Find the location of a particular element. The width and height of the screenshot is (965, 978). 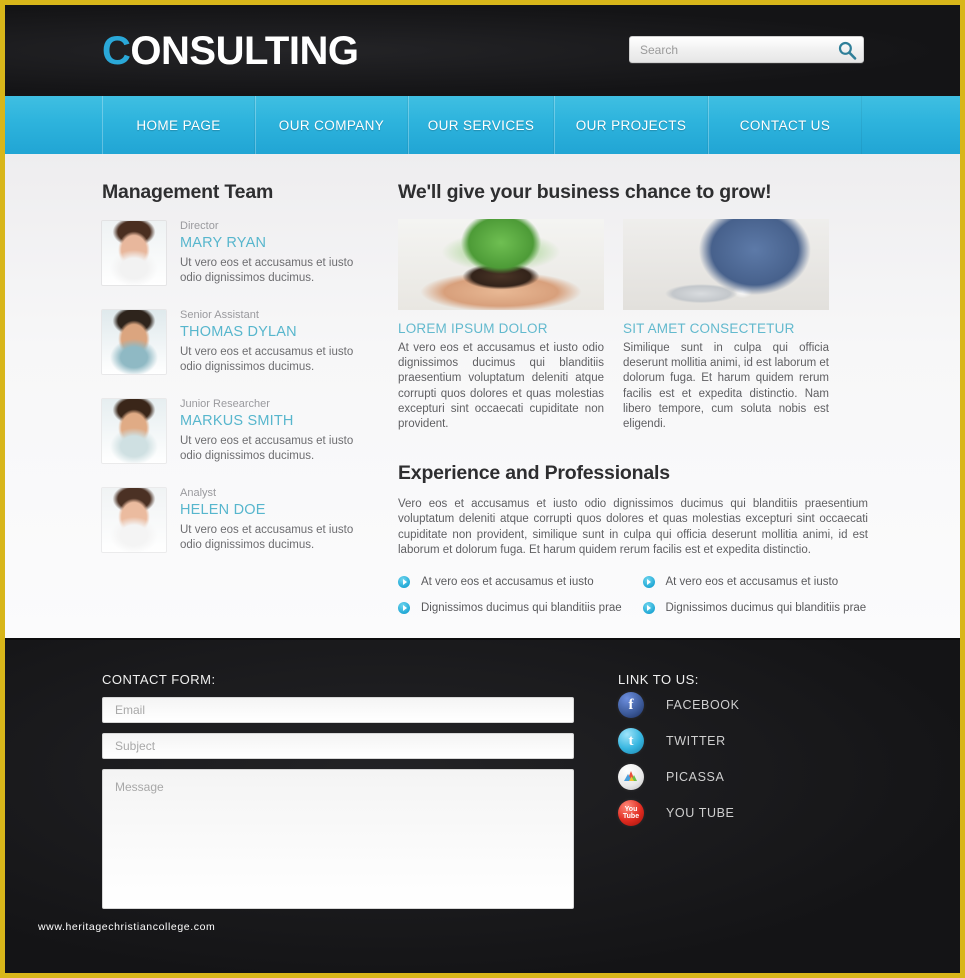

laptop-photo is located at coordinates (726, 264).